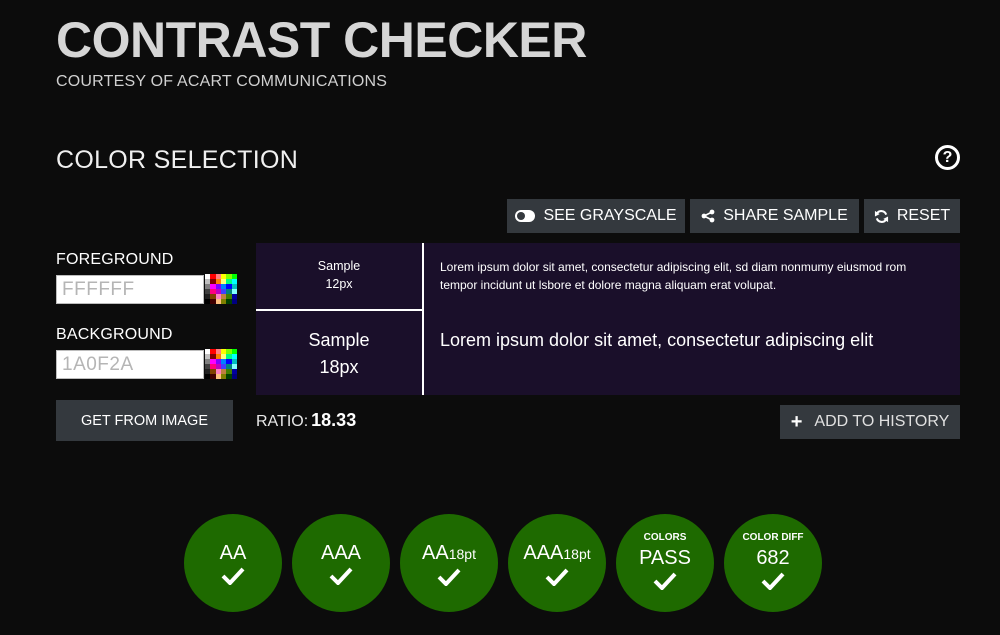  I want to click on sample-12px: Sample 12px, so click(339, 275).